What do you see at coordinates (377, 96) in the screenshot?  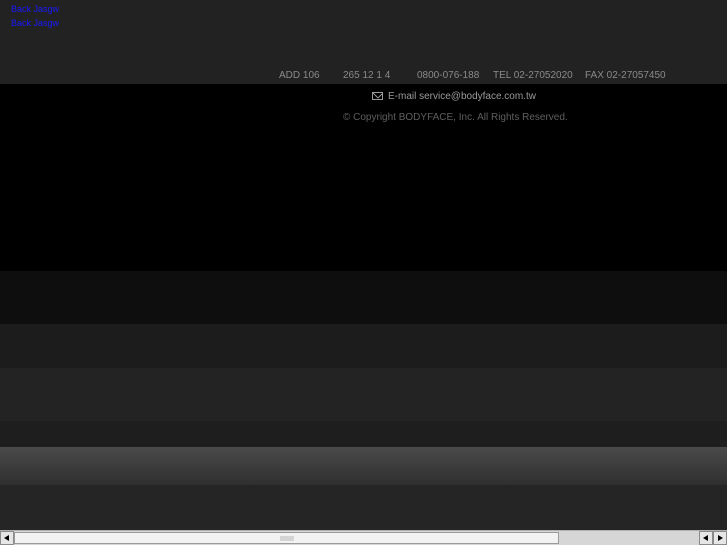 I see `mail-icon` at bounding box center [377, 96].